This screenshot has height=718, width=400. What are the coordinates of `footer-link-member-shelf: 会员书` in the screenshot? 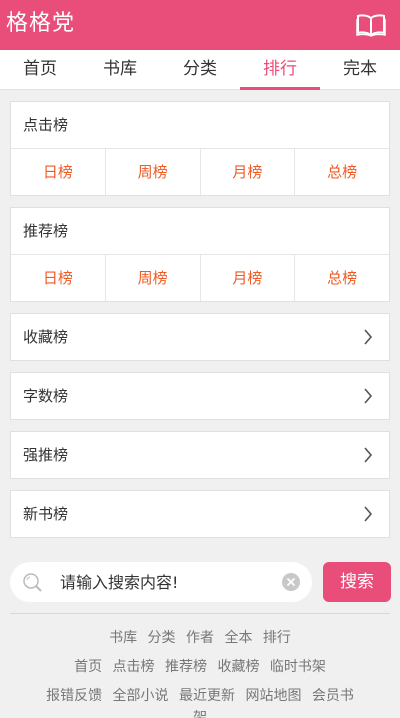 It's located at (333, 696).